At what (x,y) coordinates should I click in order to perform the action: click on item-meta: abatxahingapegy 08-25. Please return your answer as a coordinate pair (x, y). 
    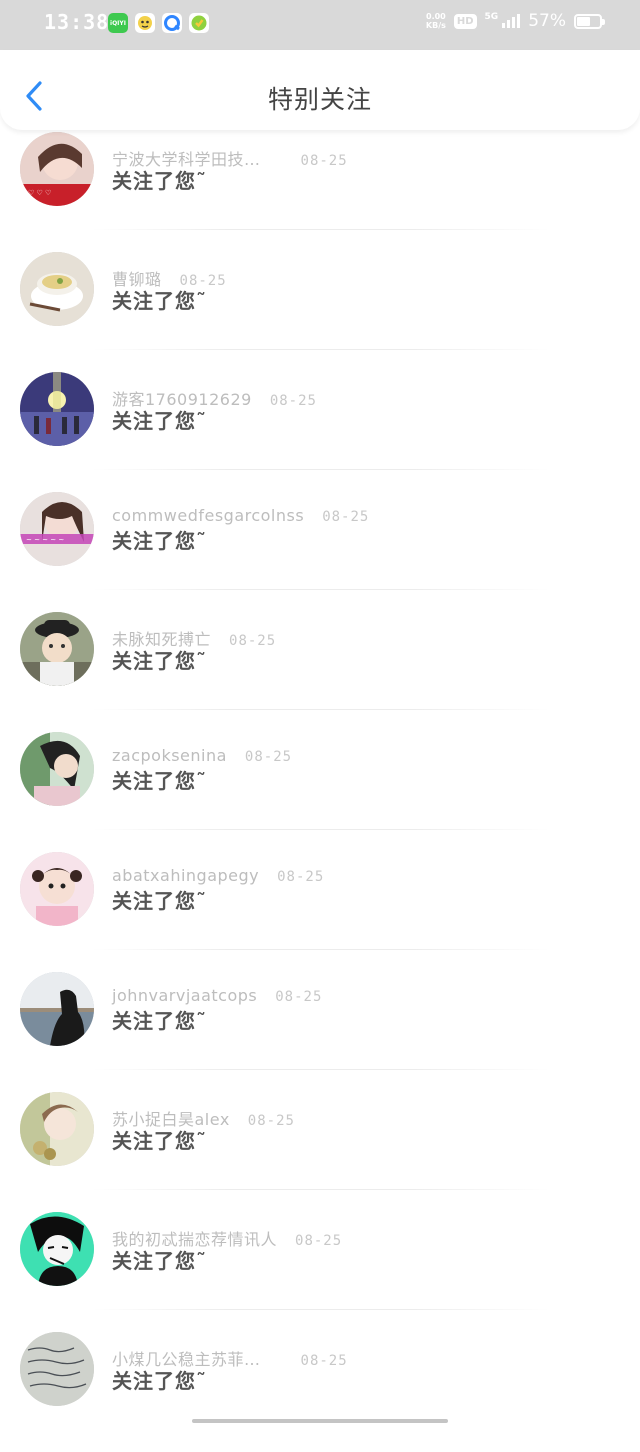
    Looking at the image, I should click on (218, 875).